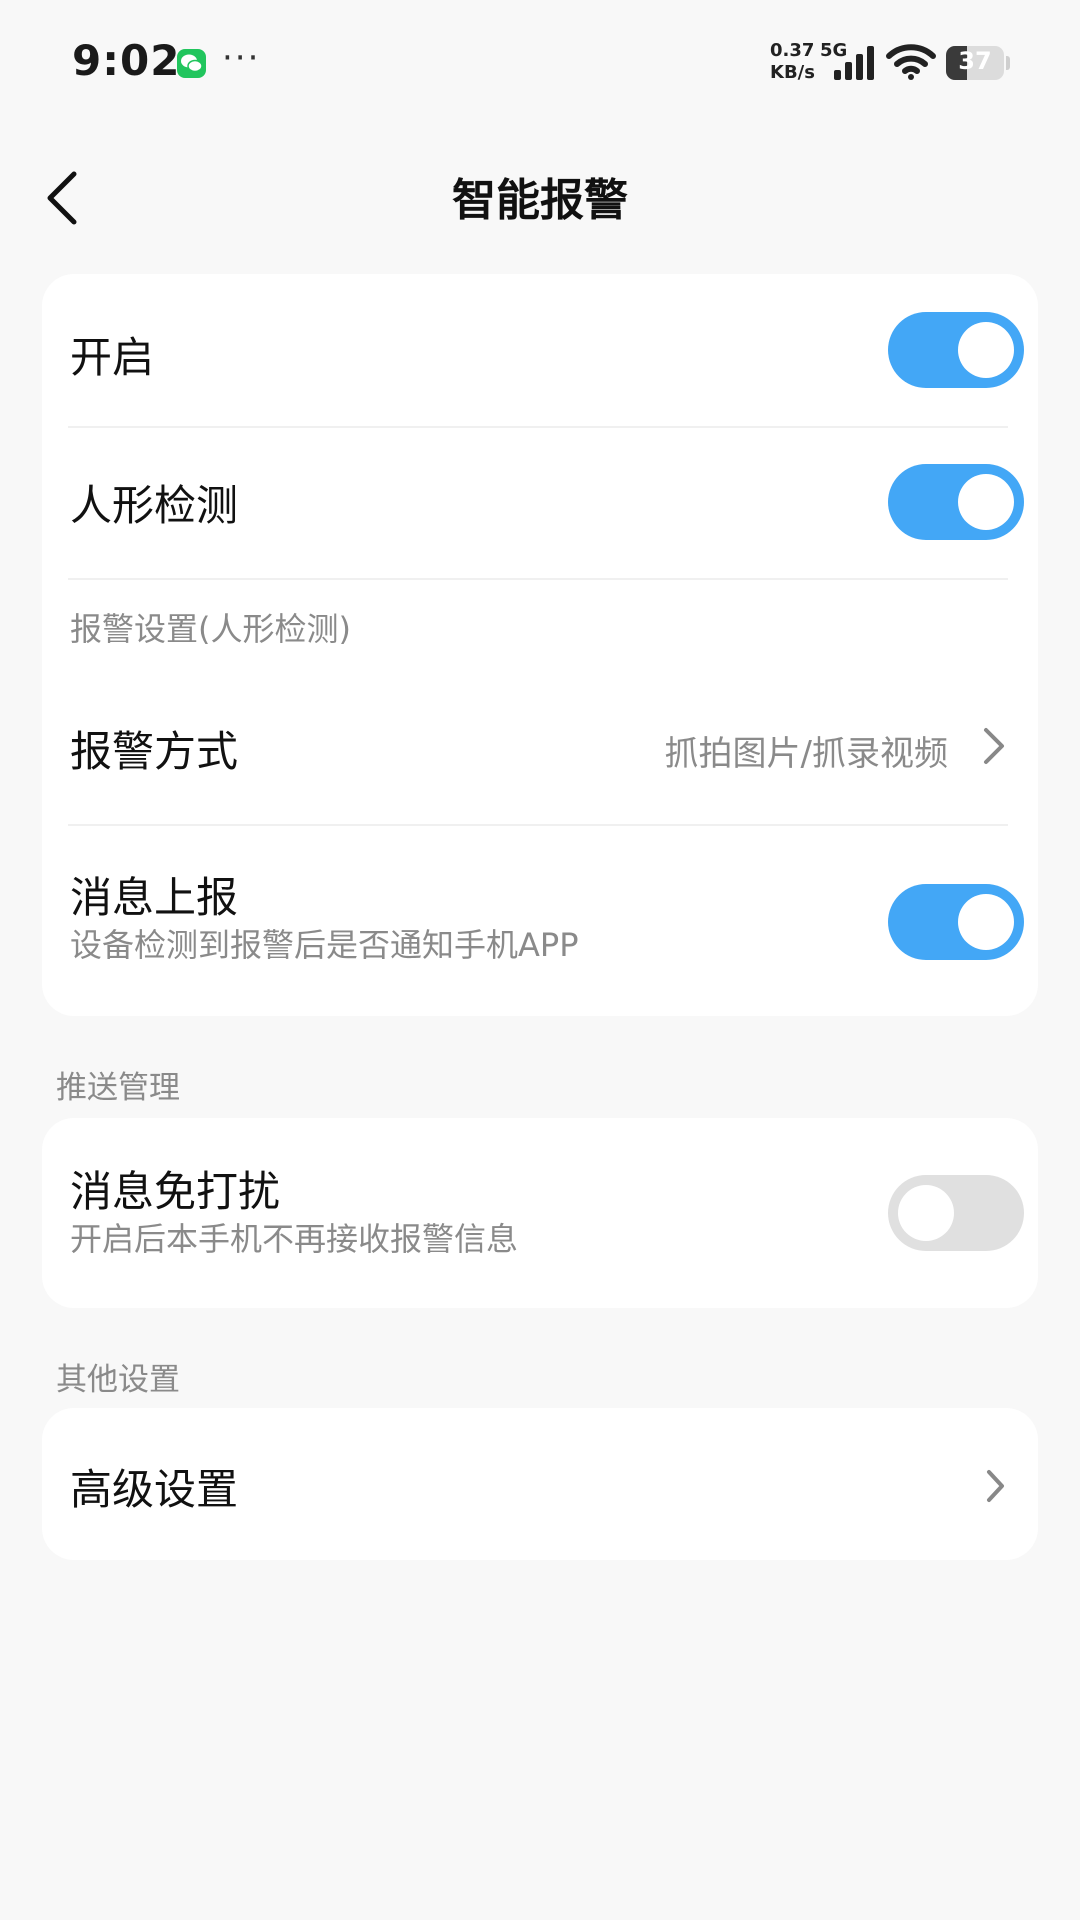 This screenshot has width=1080, height=1920. Describe the element at coordinates (806, 754) in the screenshot. I see `alarm-mode-value: 抓拍图片/抓录视频` at that location.